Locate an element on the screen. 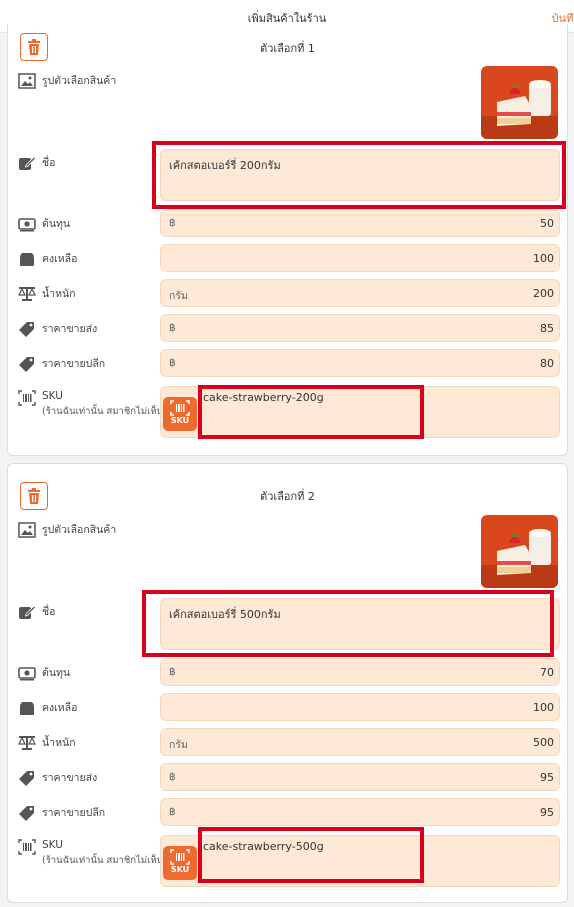 The height and width of the screenshot is (907, 574). option-title: ตัวเลือกที่ 1 is located at coordinates (287, 48).